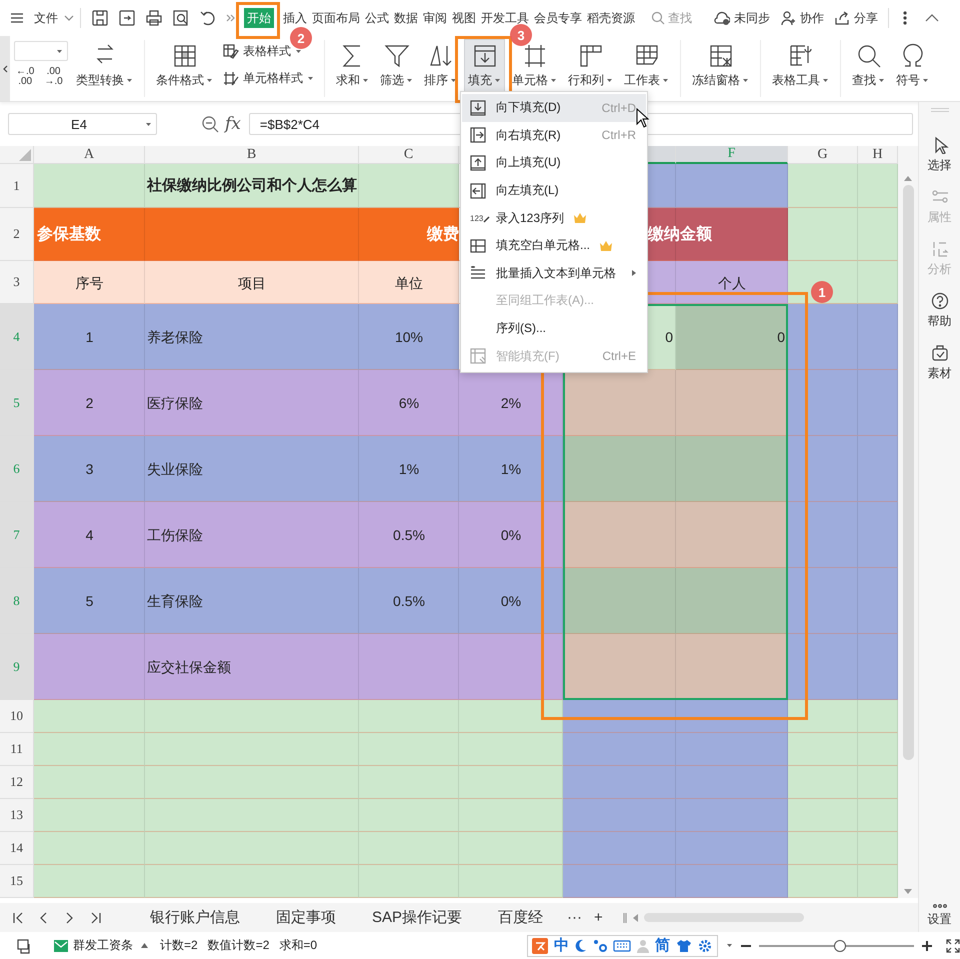 Image resolution: width=960 pixels, height=959 pixels. Describe the element at coordinates (17, 815) in the screenshot. I see `row-header: 13` at that location.